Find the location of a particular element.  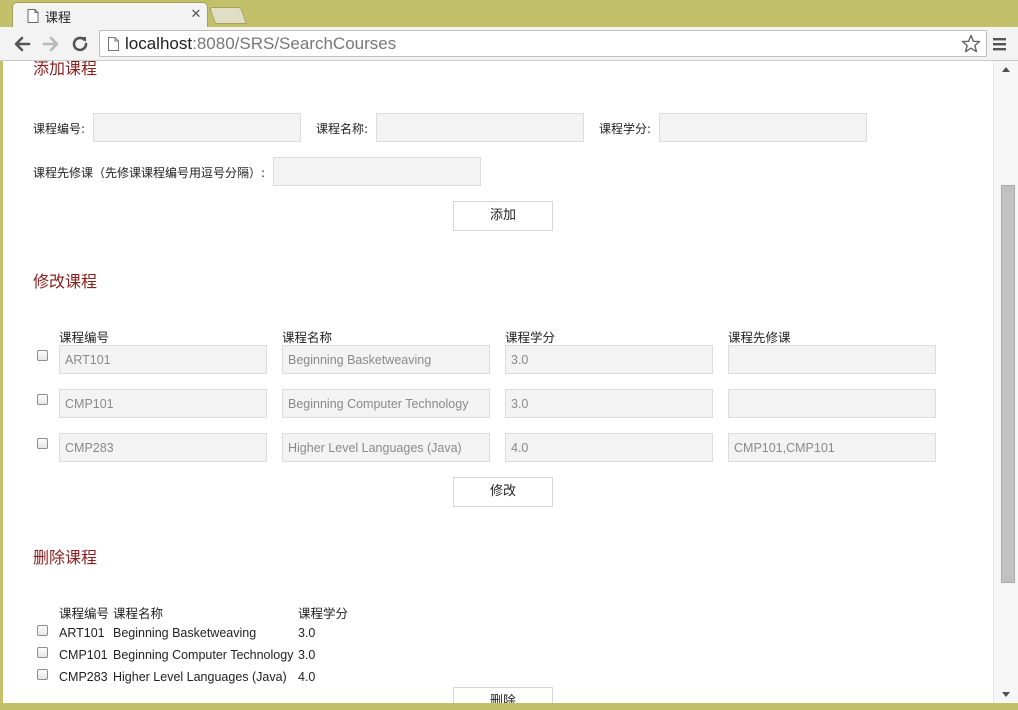

delete-course-no: CMP283 is located at coordinates (83, 677).